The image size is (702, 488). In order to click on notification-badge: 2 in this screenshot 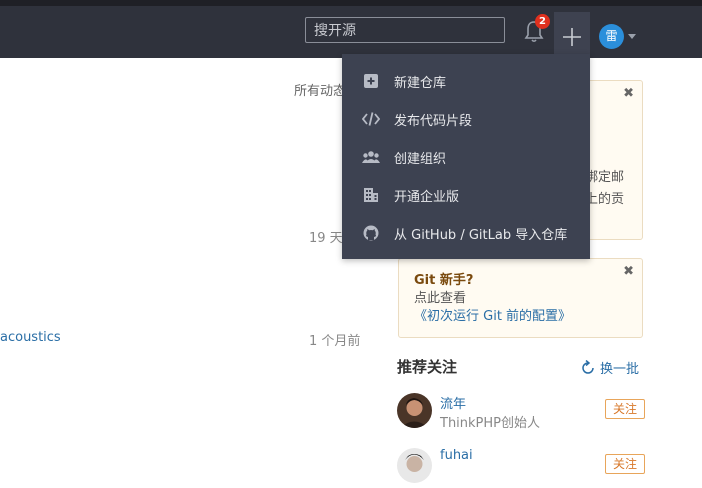, I will do `click(542, 21)`.